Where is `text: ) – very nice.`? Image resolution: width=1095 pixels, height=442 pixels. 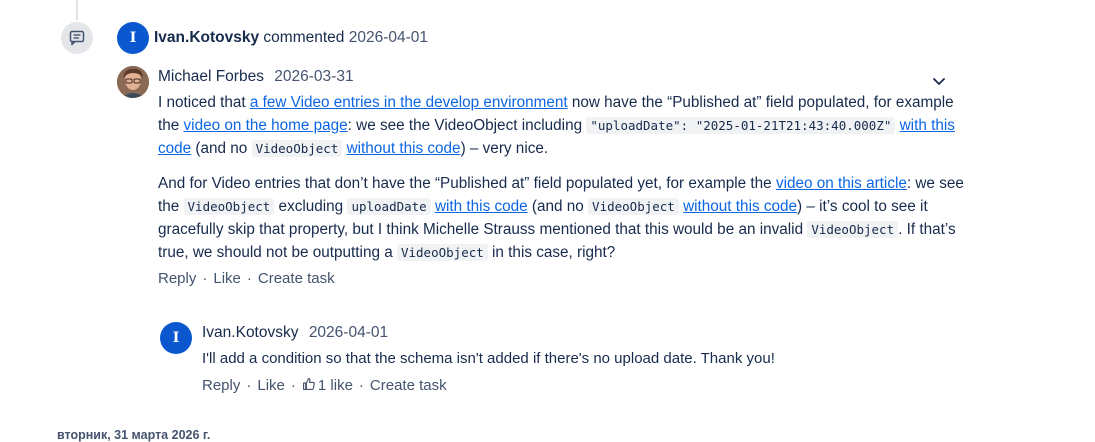
text: ) – very nice. is located at coordinates (504, 148).